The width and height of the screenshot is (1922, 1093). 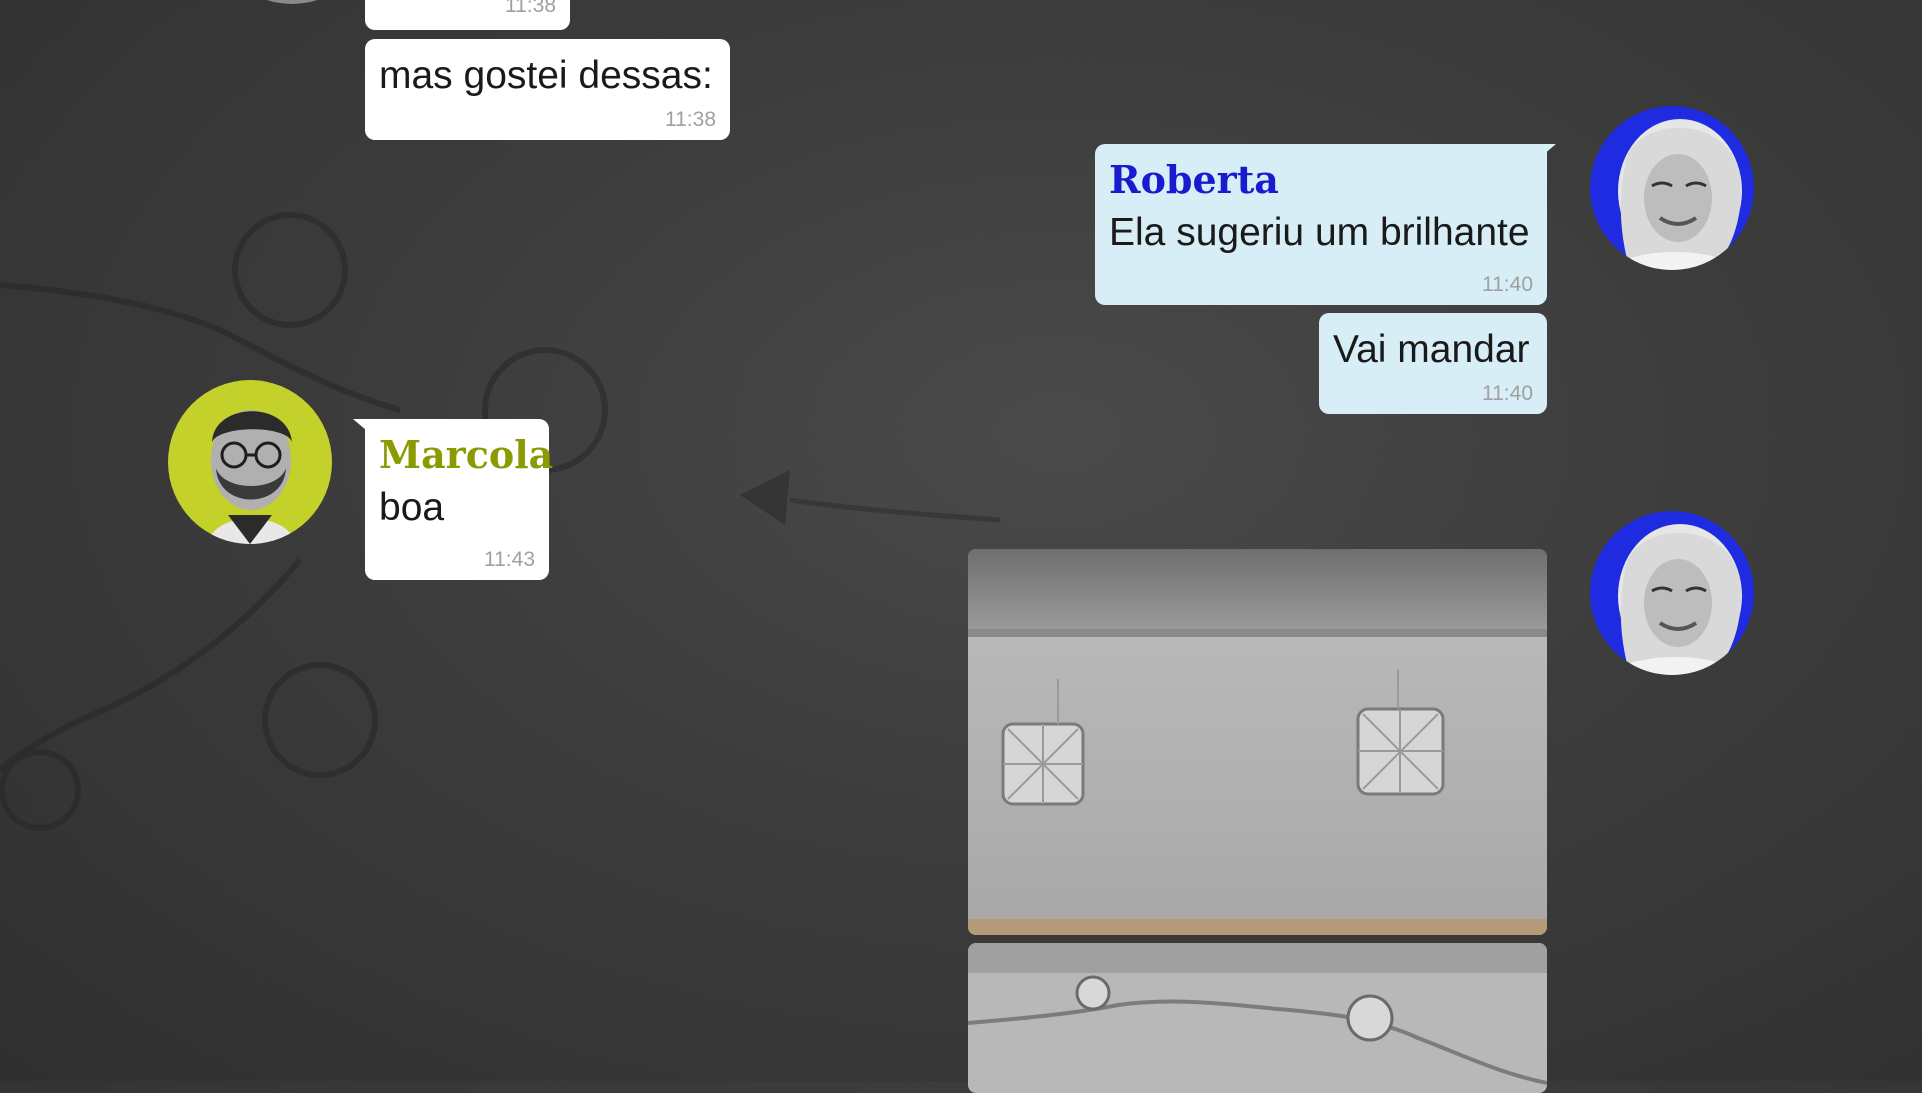 I want to click on sender-name-marcola: Marcola, so click(x=466, y=454).